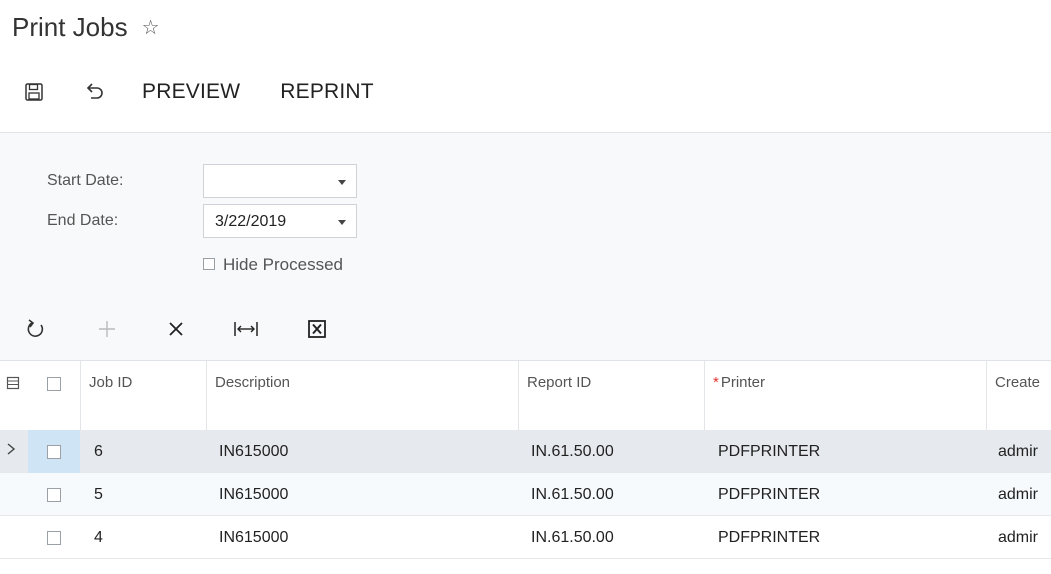 The width and height of the screenshot is (1051, 574). I want to click on column-header-printer: * Printer, so click(845, 395).